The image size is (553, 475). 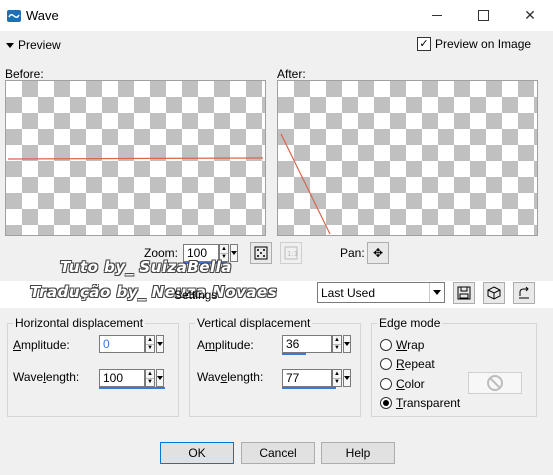 I want to click on pan-button: ✥, so click(x=378, y=253).